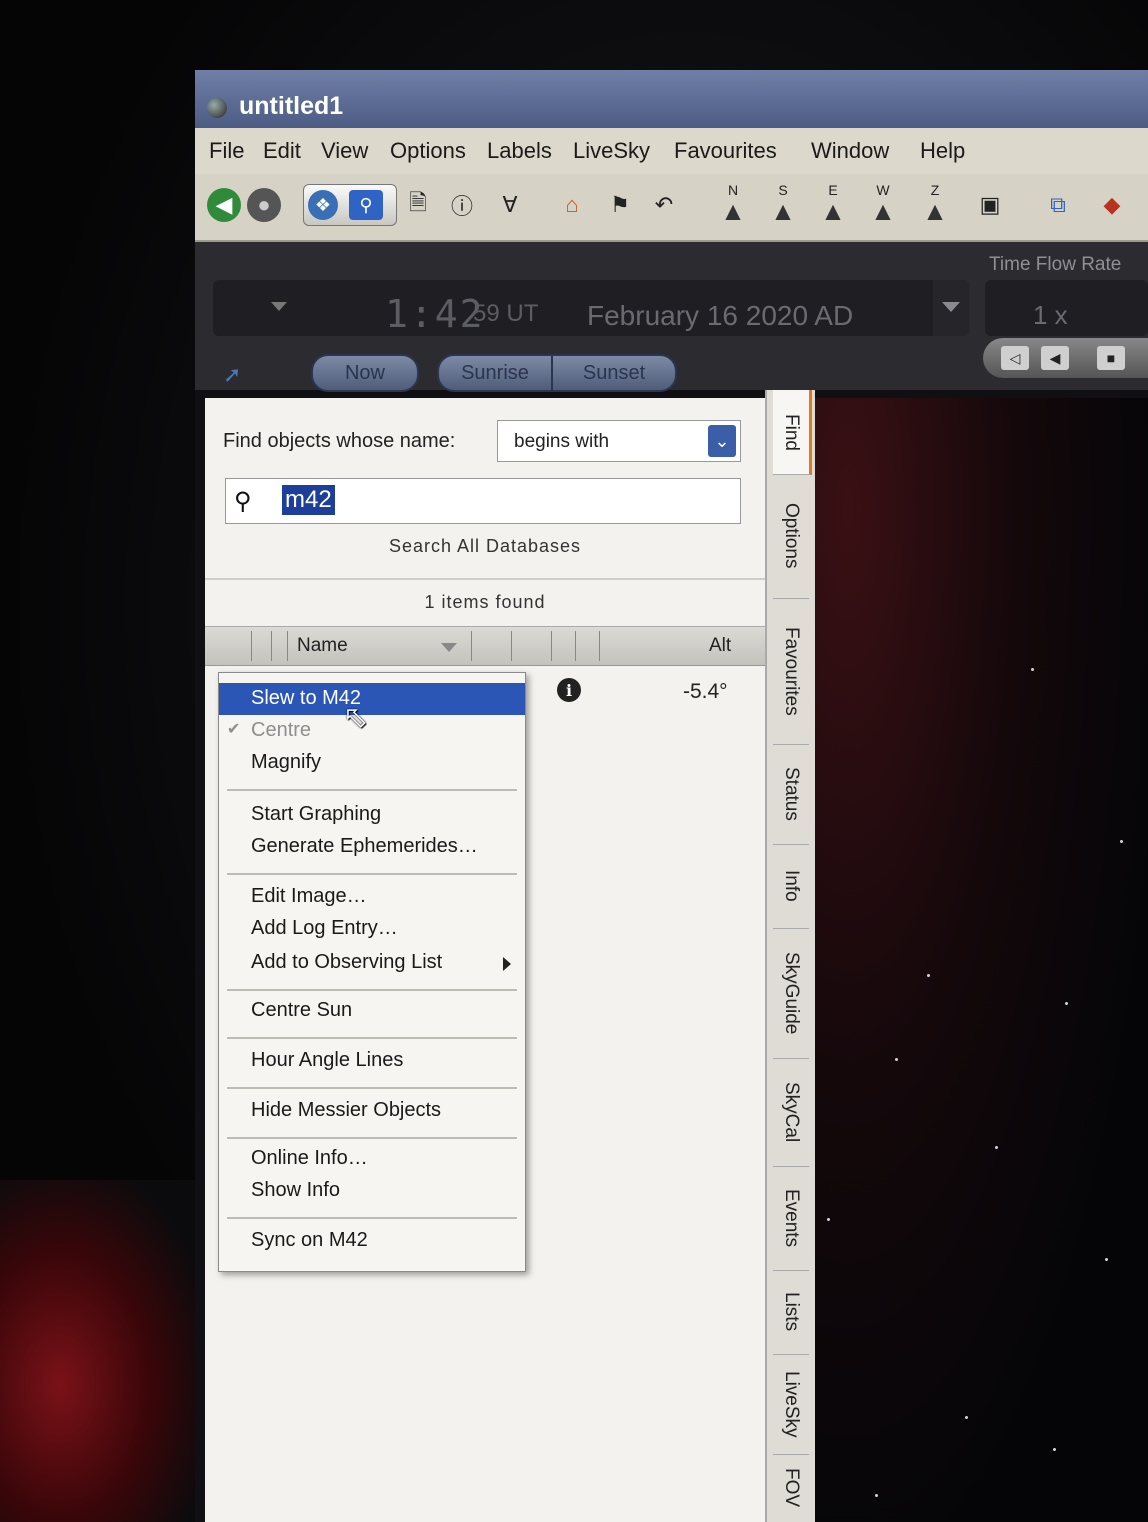 This screenshot has width=1148, height=1522. Describe the element at coordinates (791, 1404) in the screenshot. I see `tab-livesky: LiveSky` at that location.